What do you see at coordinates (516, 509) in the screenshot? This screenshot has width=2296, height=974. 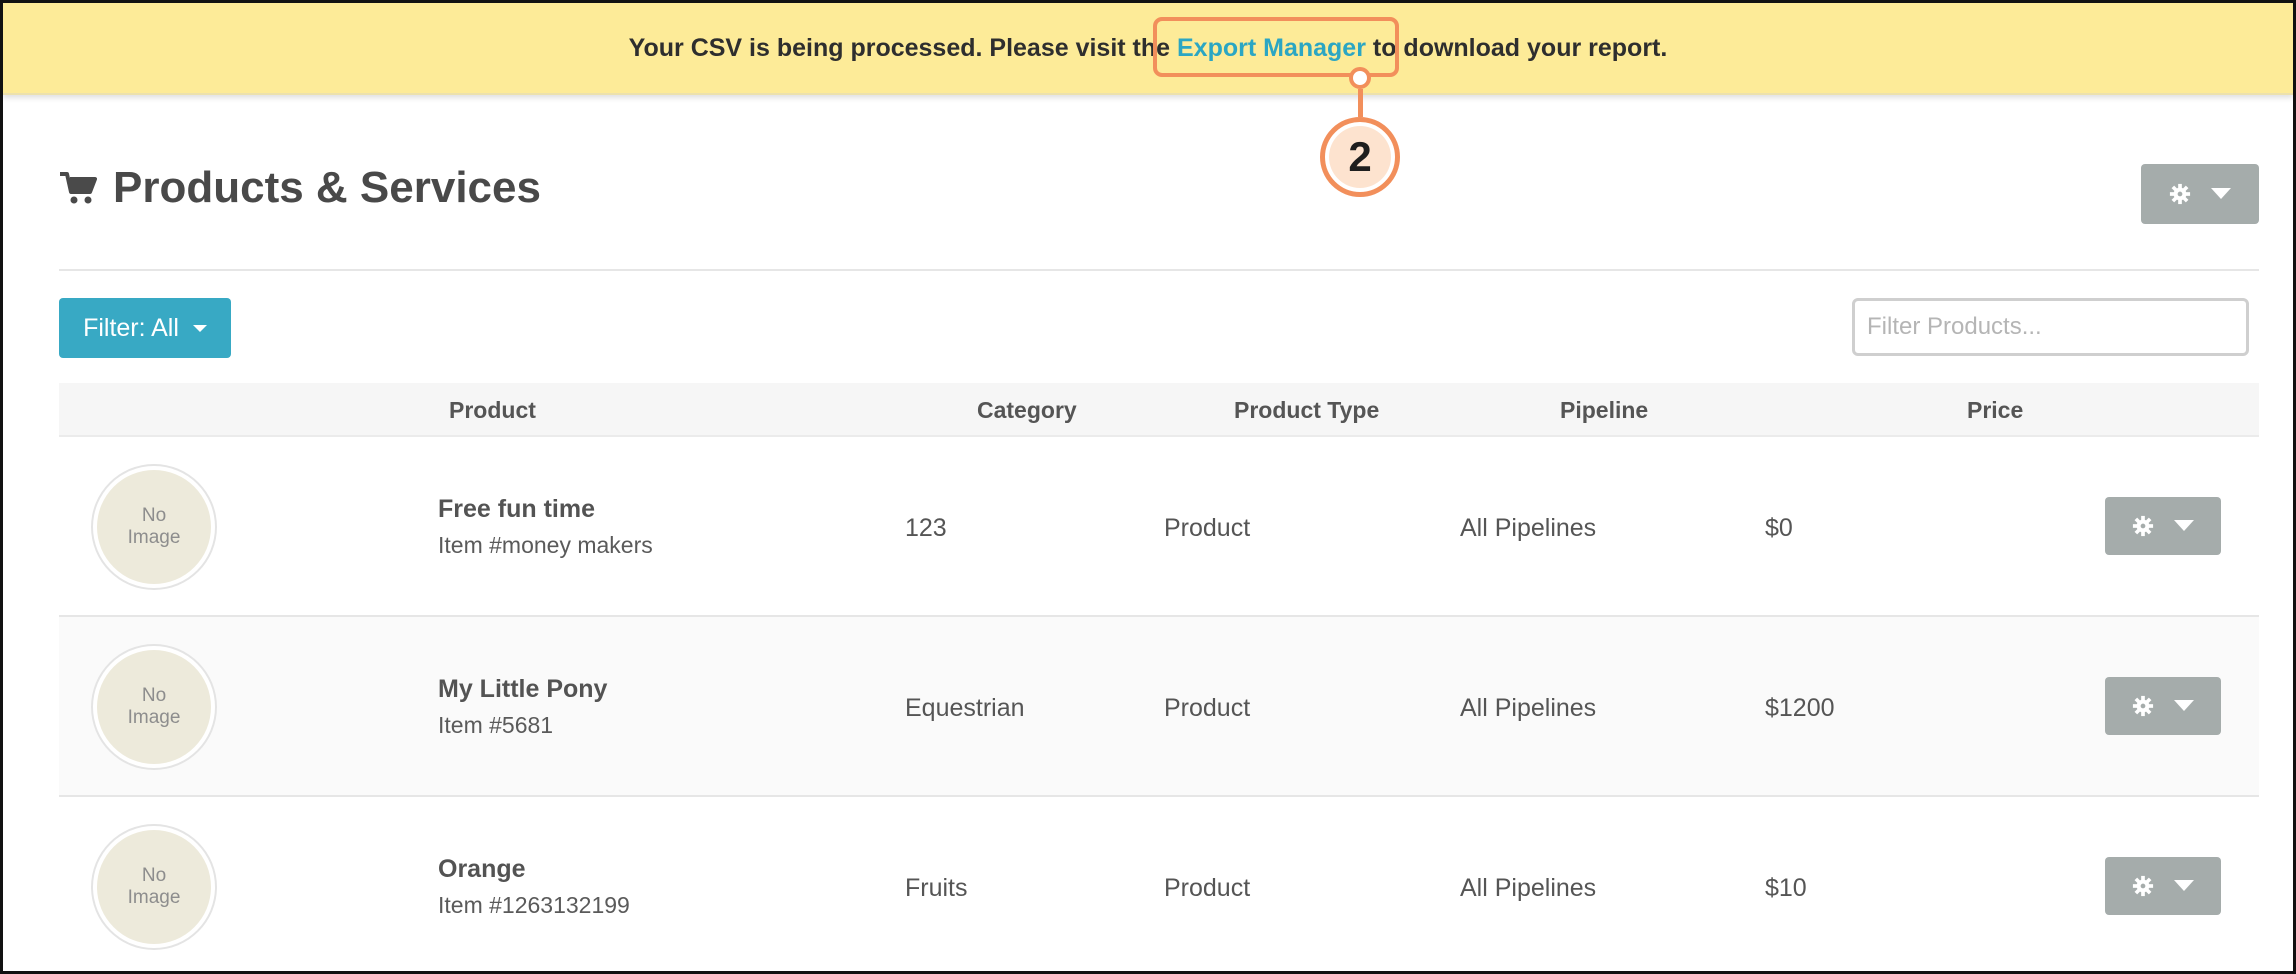 I see `product-name: Free fun time` at bounding box center [516, 509].